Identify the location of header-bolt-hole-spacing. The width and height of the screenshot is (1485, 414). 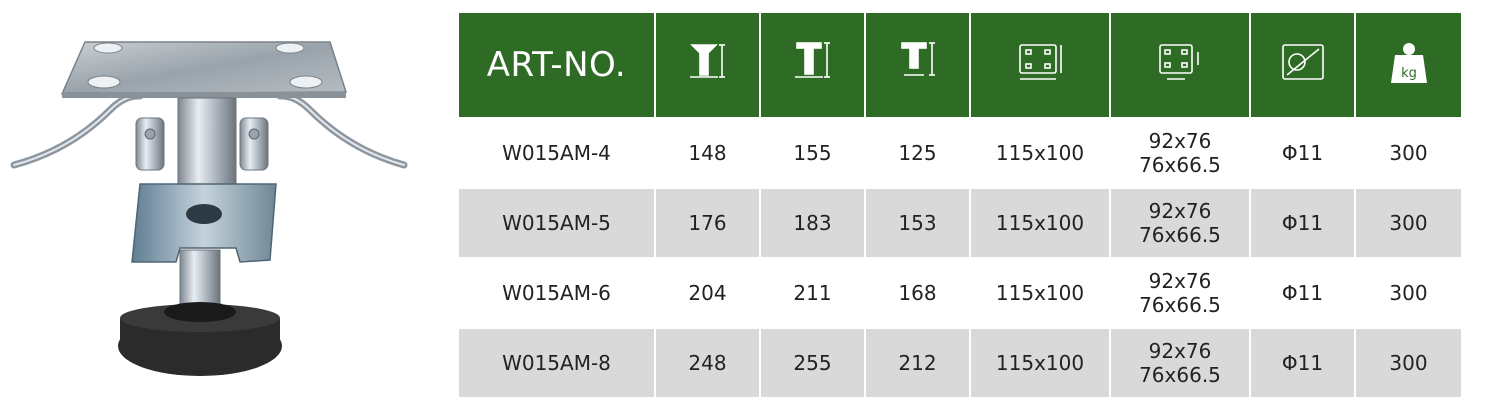
(1181, 66).